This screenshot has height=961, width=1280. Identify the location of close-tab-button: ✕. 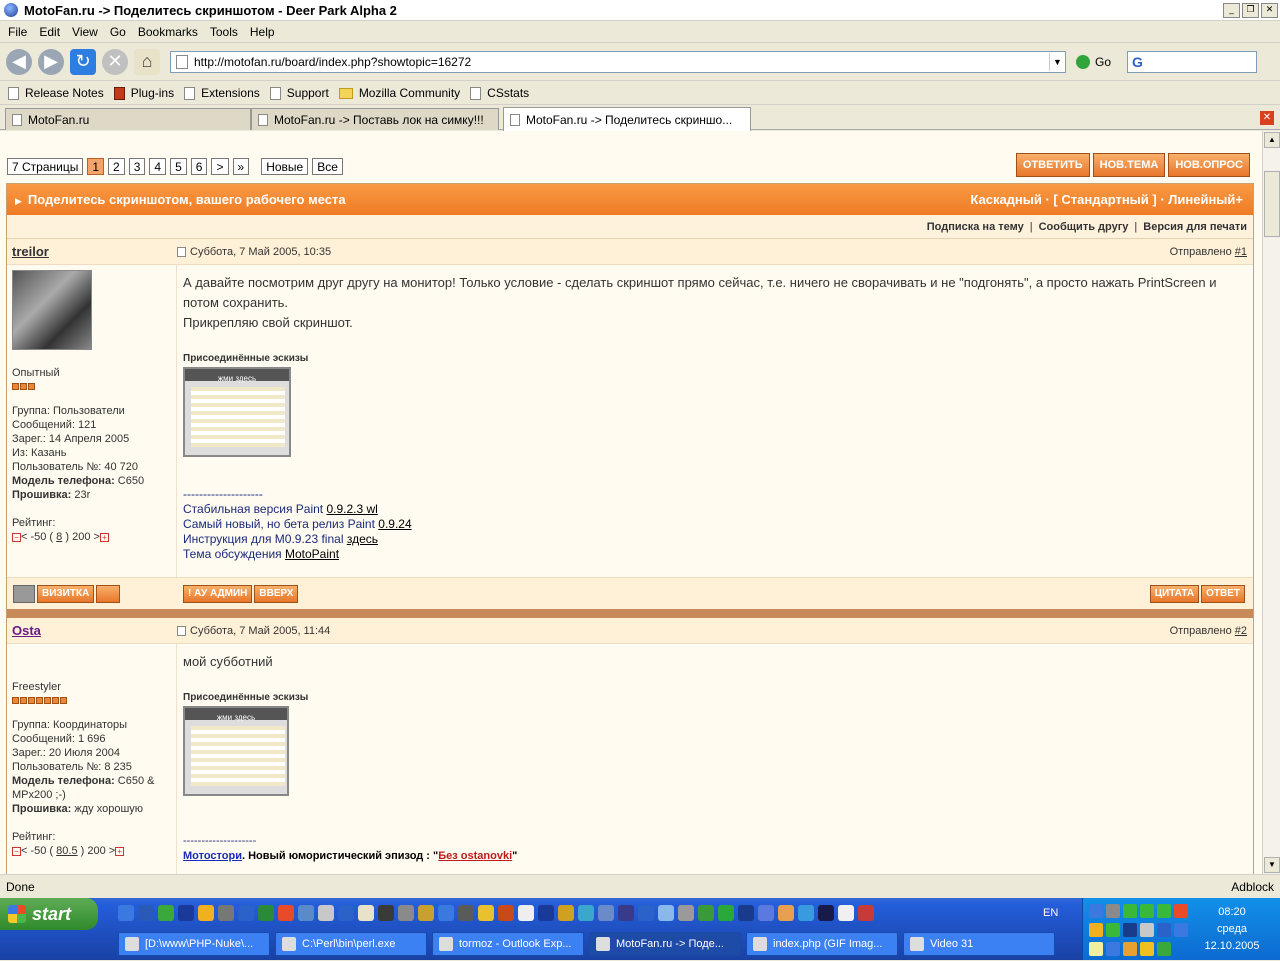
(1267, 118).